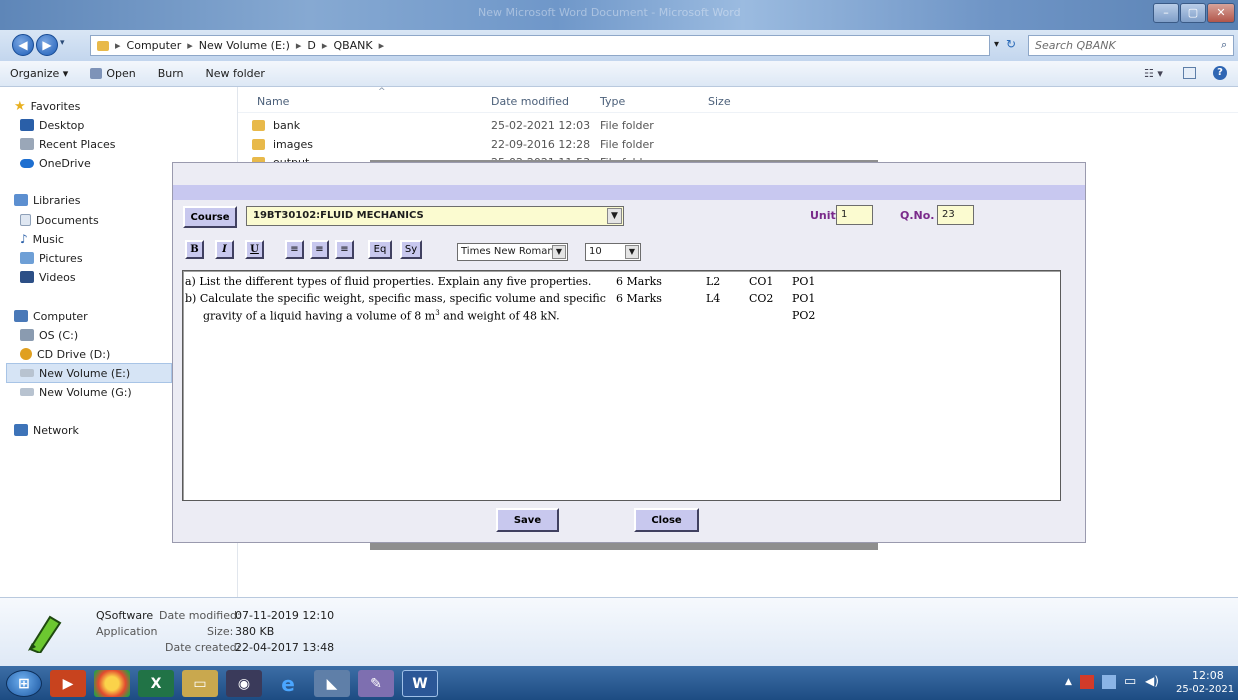 This screenshot has height=700, width=1238. What do you see at coordinates (462, 146) in the screenshot?
I see `file-row: images 22-09-2016 12:28 File folder` at bounding box center [462, 146].